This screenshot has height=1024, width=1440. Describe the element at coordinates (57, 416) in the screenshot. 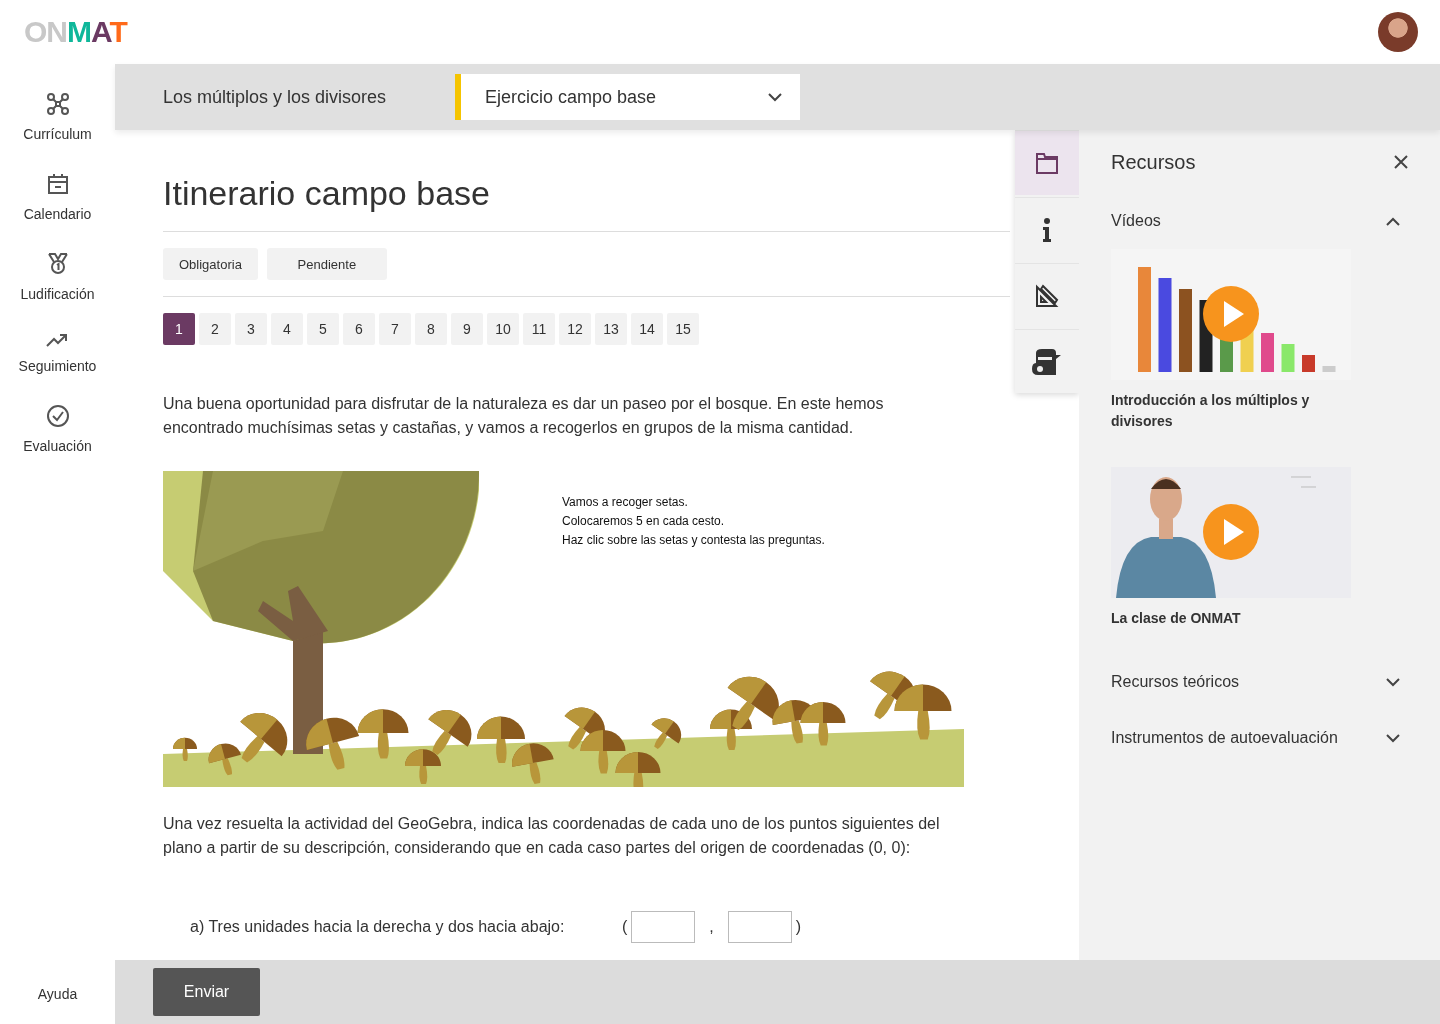

I see `check-circle-icon` at that location.